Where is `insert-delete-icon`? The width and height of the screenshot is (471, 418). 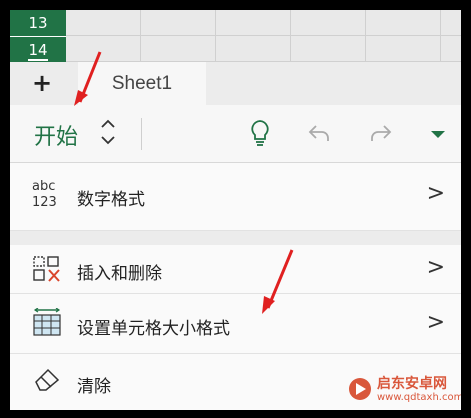 insert-delete-icon is located at coordinates (47, 271).